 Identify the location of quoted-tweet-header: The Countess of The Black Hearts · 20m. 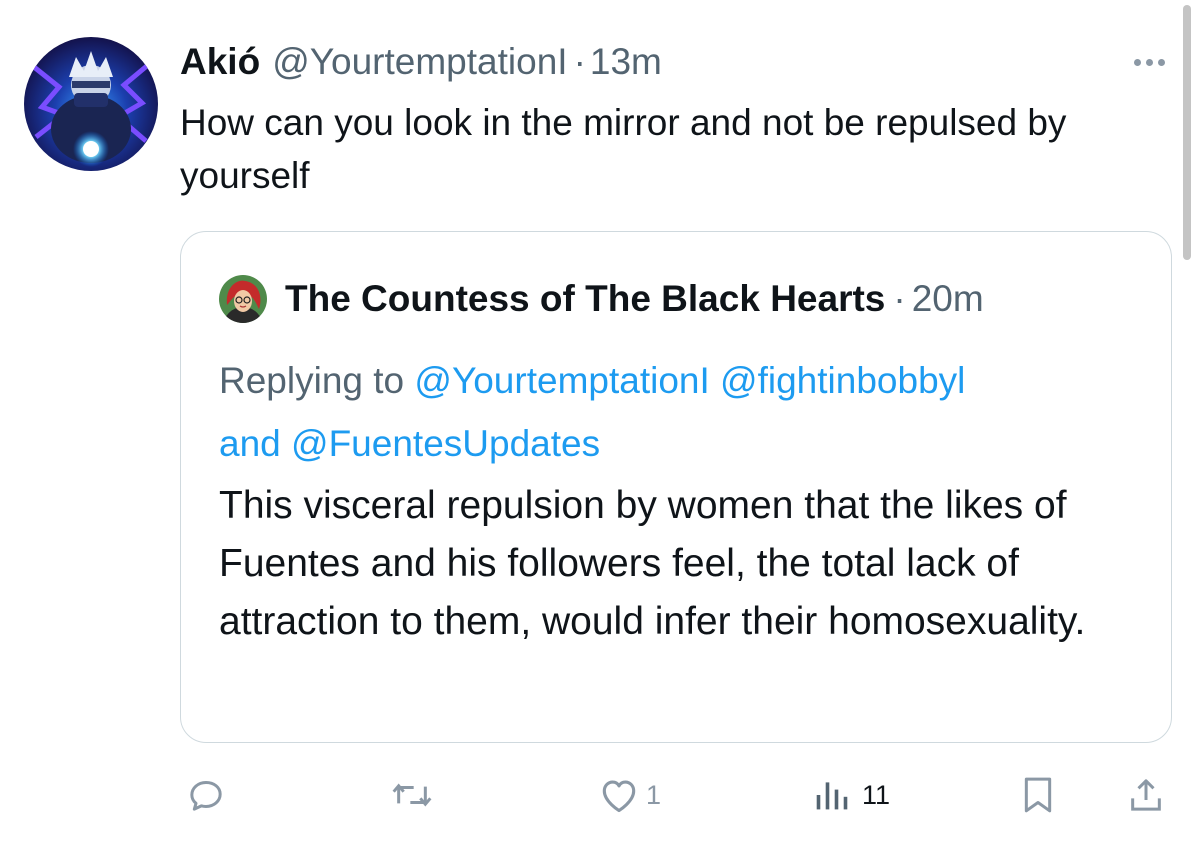
(601, 299).